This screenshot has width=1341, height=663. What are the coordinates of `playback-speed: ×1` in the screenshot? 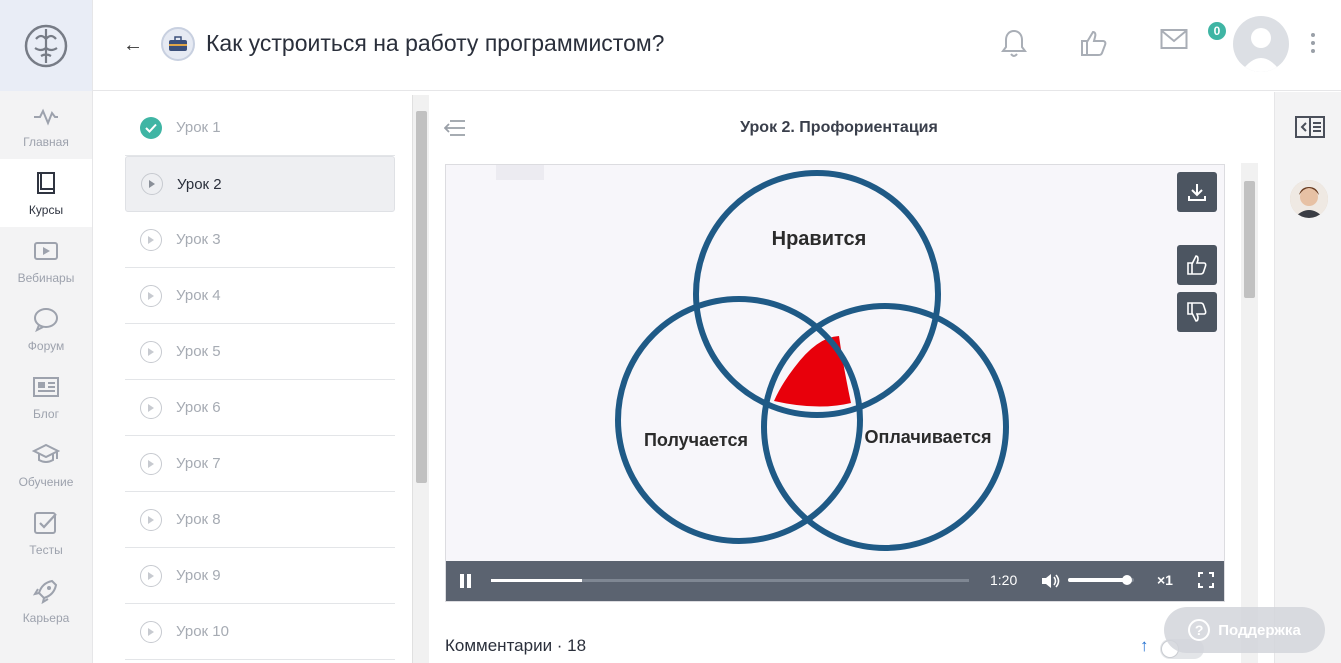 It's located at (1165, 580).